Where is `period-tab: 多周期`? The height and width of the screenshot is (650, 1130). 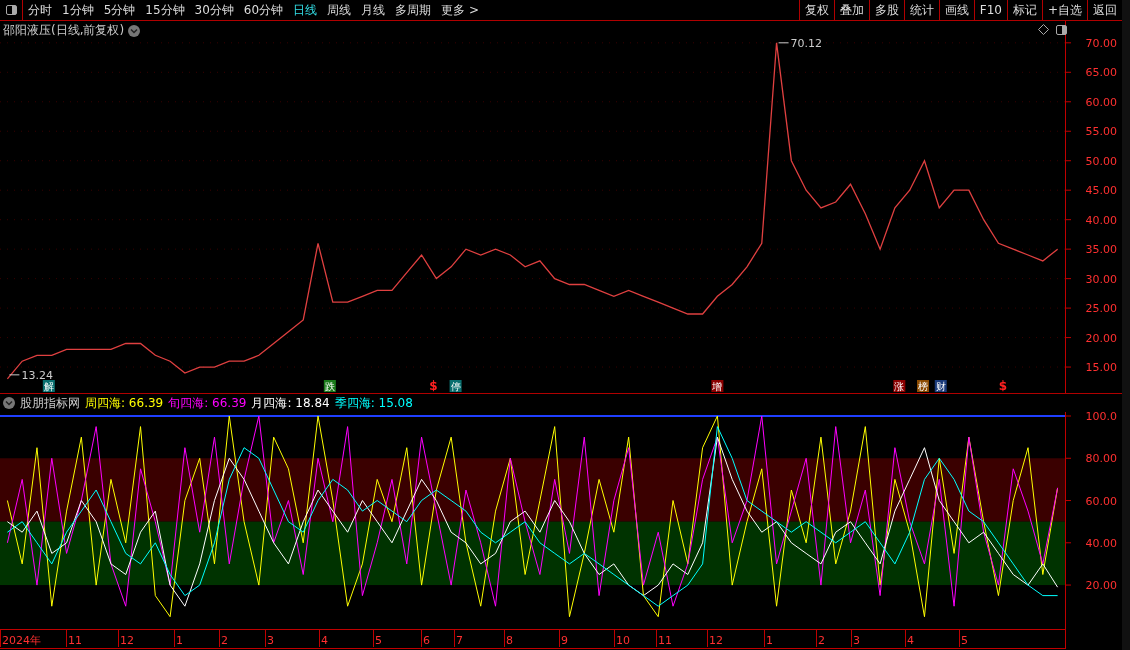 period-tab: 多周期 is located at coordinates (413, 10).